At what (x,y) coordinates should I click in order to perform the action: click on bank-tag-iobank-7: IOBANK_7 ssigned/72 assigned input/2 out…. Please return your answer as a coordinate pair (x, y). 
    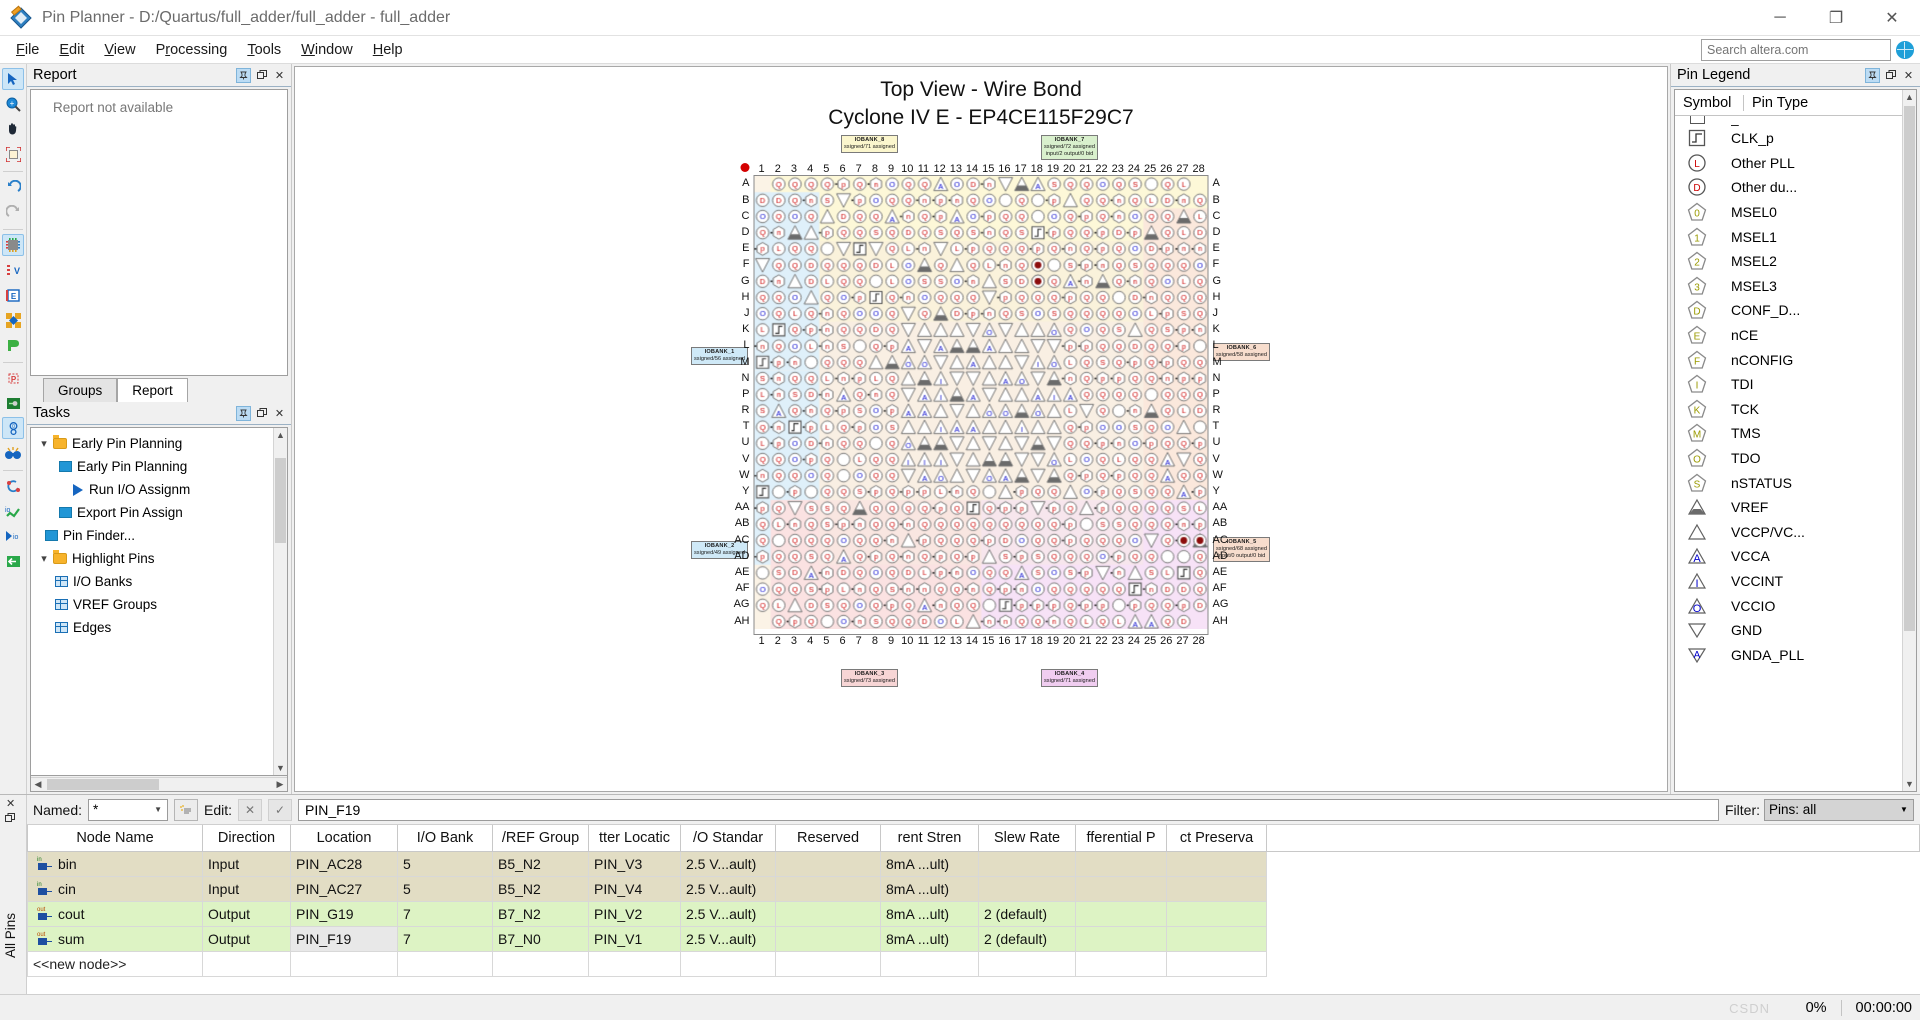
    Looking at the image, I should click on (1070, 148).